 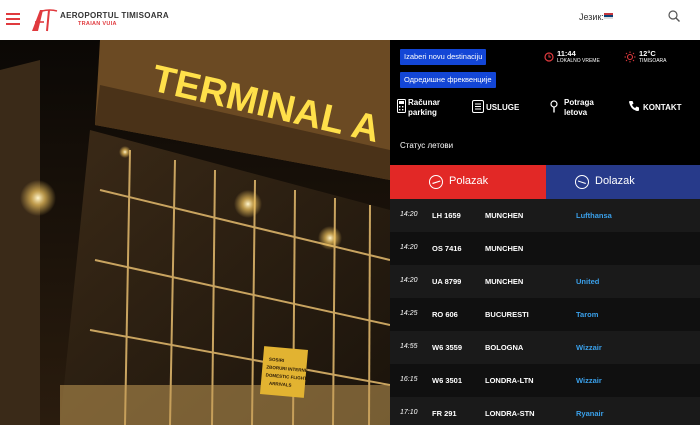 I want to click on flight-destination: BOLOGNA, so click(x=504, y=347).